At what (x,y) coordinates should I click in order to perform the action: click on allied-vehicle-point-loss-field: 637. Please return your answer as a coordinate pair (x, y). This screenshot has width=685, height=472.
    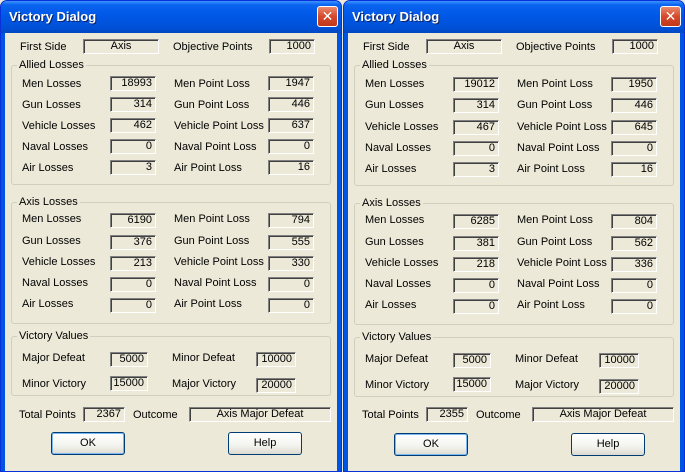
    Looking at the image, I should click on (291, 125).